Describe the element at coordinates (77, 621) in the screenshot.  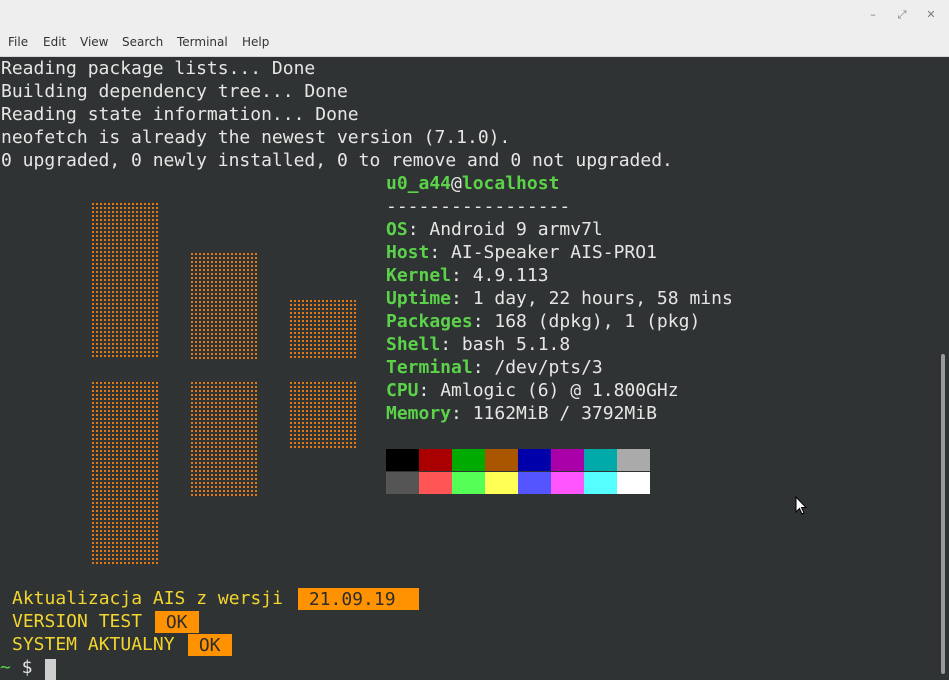
I see `ais-test-label: VERSION TEST` at that location.